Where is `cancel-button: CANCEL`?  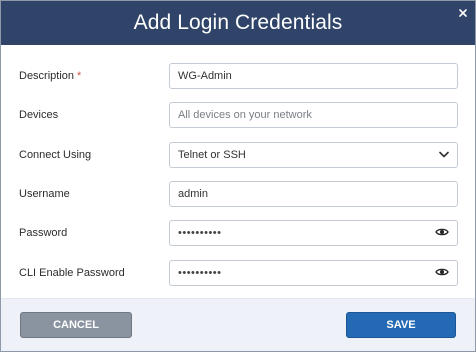 cancel-button: CANCEL is located at coordinates (76, 325).